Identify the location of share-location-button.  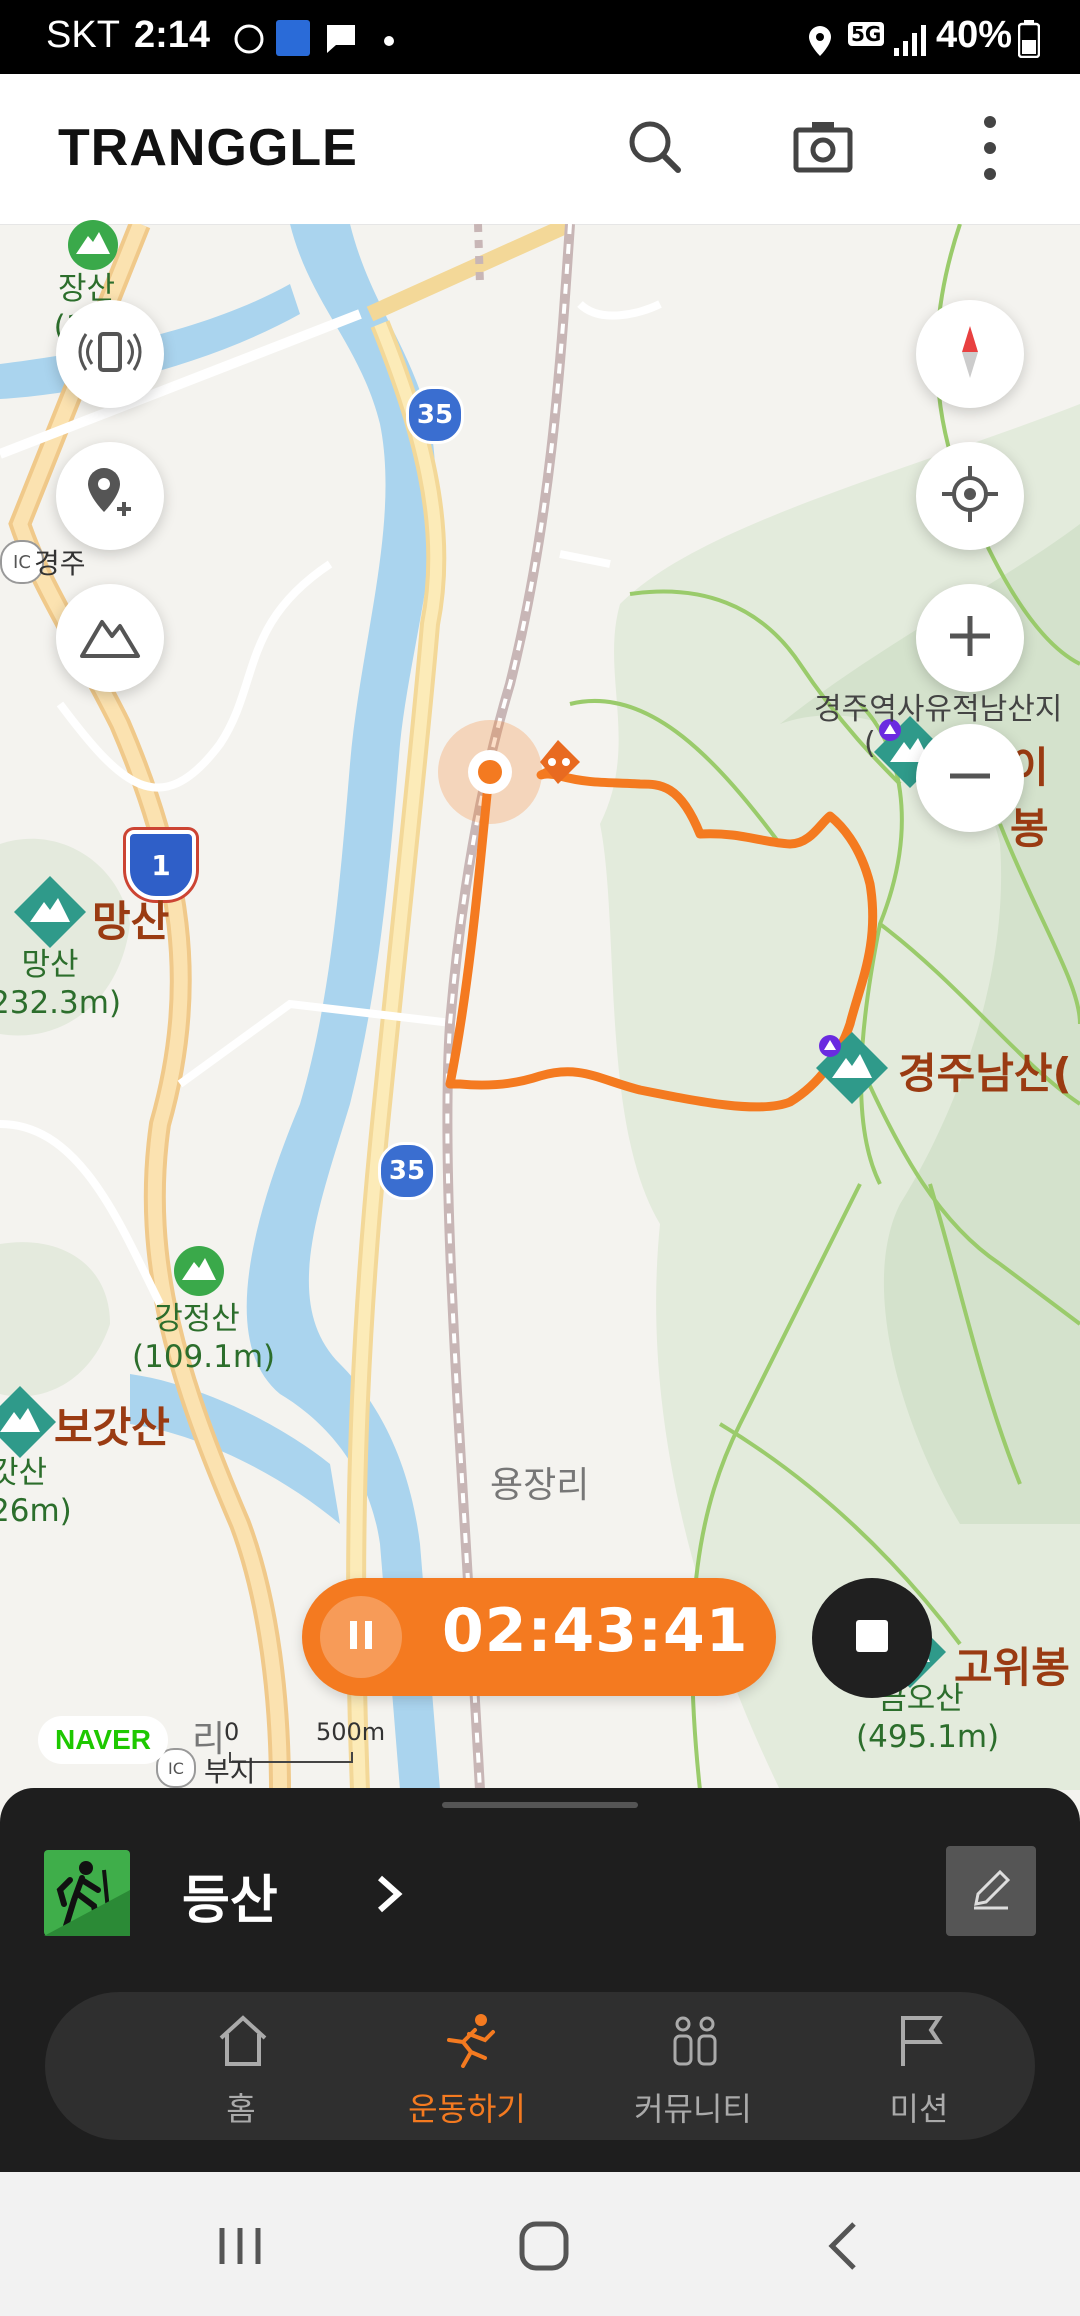
(110, 354).